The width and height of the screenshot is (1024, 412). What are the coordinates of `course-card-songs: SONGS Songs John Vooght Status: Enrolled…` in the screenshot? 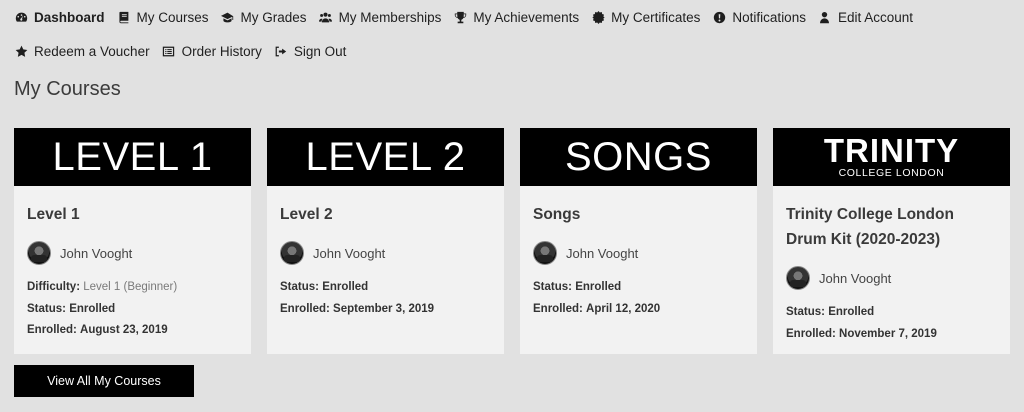 It's located at (638, 241).